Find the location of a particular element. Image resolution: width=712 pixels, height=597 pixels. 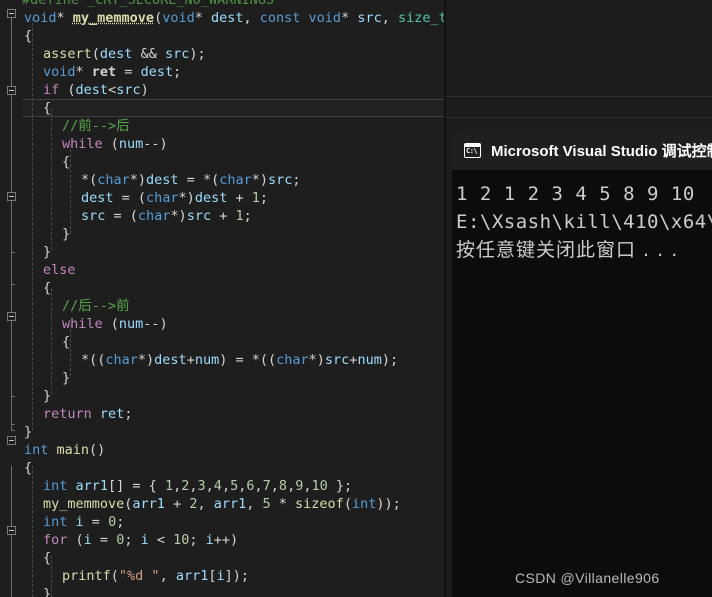

code-line: //前-->后 is located at coordinates (96, 126).